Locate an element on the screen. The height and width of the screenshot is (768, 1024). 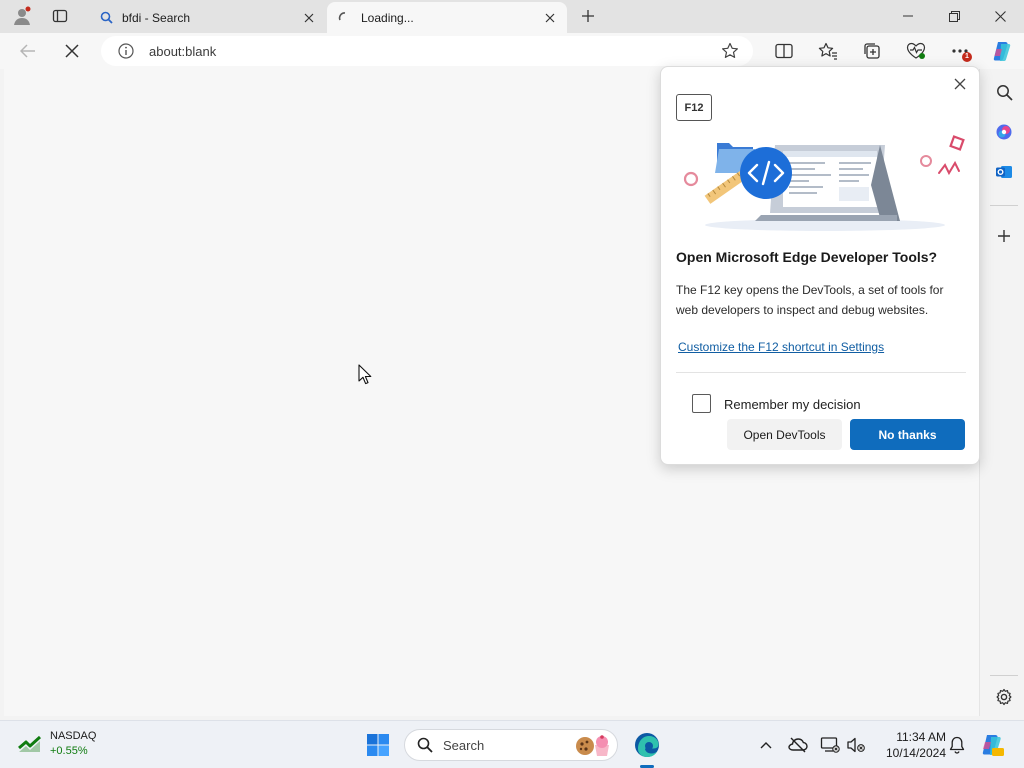
sidebar-outlook-button is located at coordinates (1004, 172).